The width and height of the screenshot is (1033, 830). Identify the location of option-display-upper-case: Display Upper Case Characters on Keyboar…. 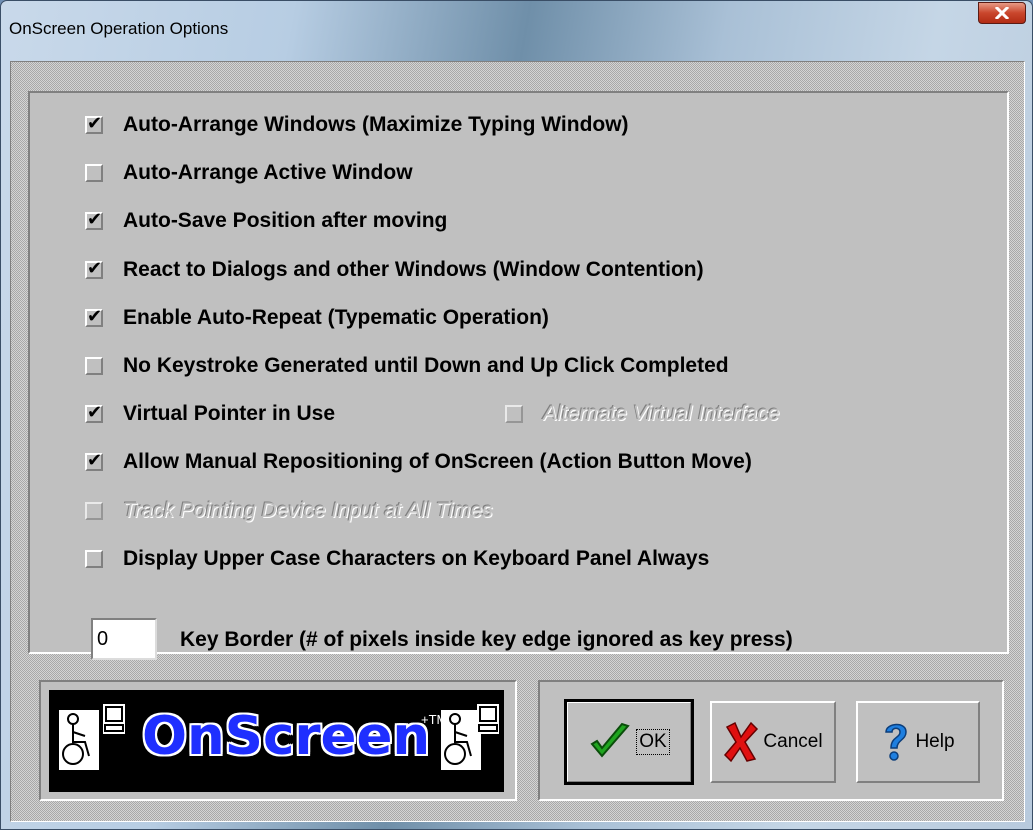
(397, 559).